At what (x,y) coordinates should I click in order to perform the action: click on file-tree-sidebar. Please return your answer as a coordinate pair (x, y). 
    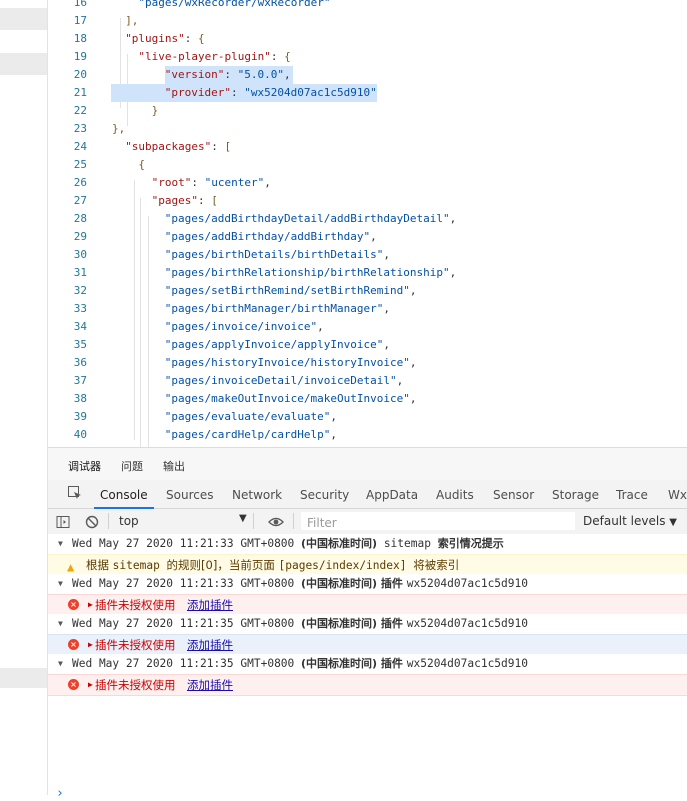
    Looking at the image, I should click on (24, 397).